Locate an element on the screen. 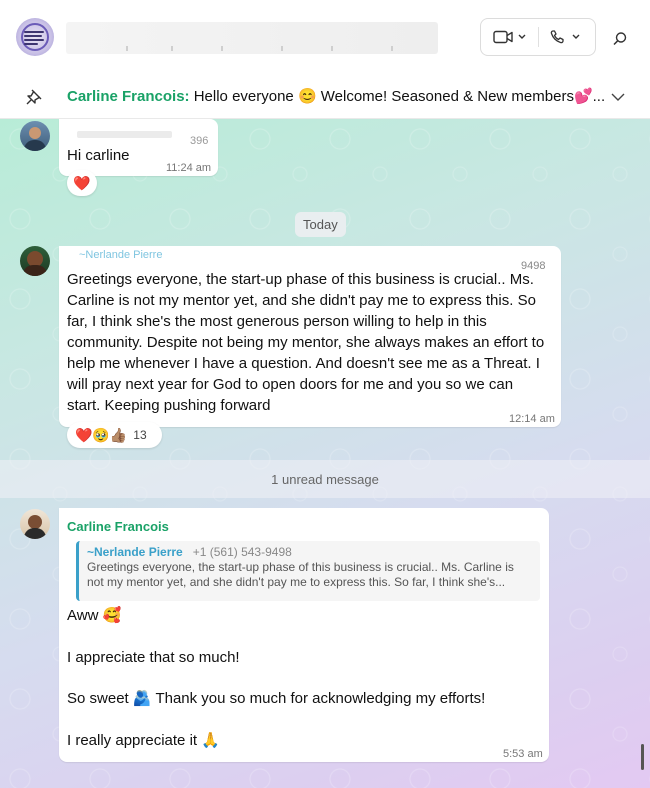 The width and height of the screenshot is (650, 788). video-call-button is located at coordinates (511, 37).